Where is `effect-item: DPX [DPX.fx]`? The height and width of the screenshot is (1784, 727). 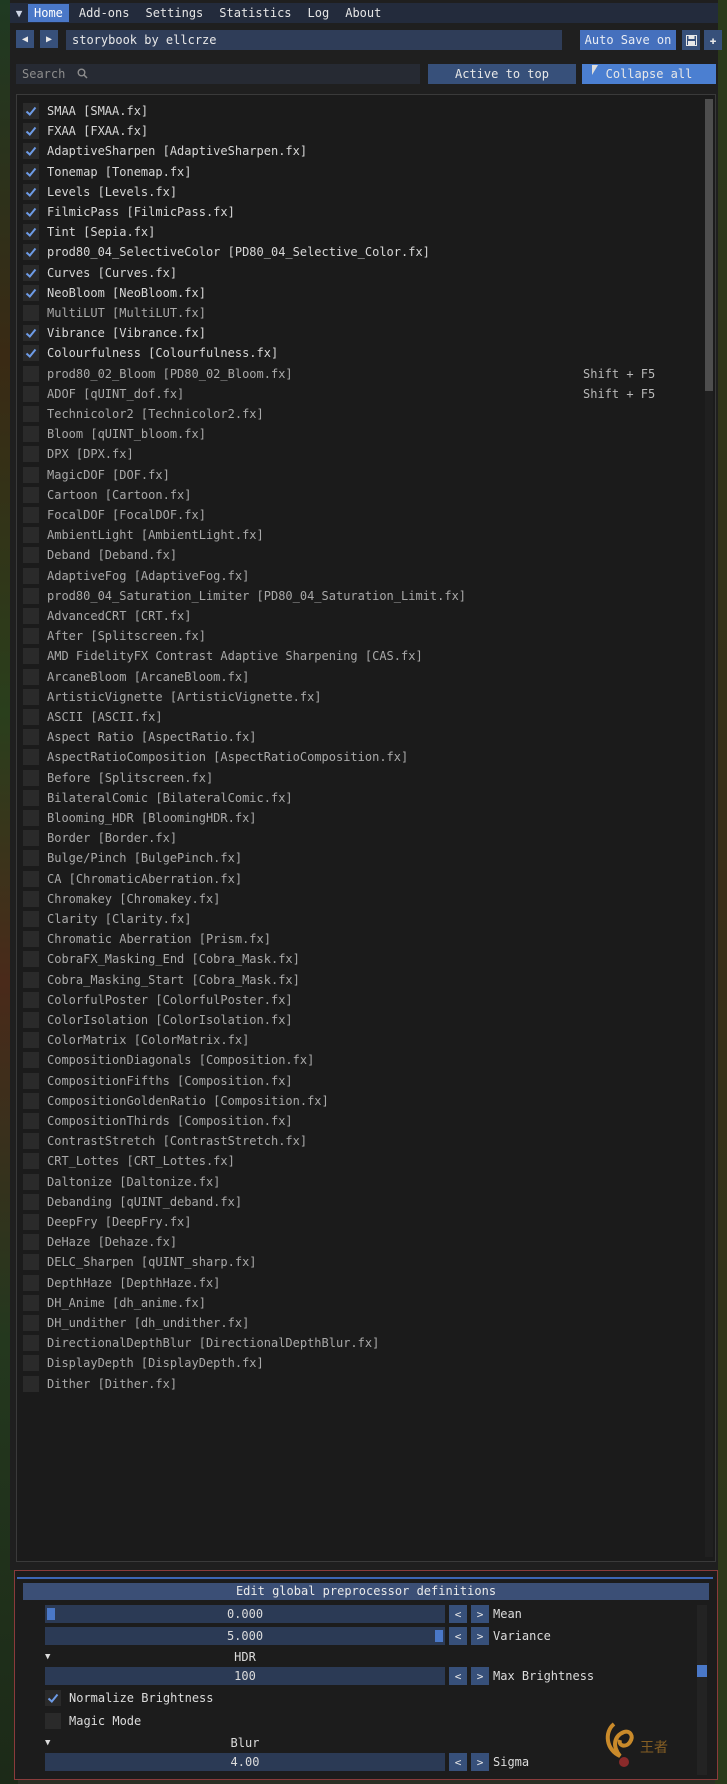
effect-item: DPX [DPX.fx] is located at coordinates (363, 454).